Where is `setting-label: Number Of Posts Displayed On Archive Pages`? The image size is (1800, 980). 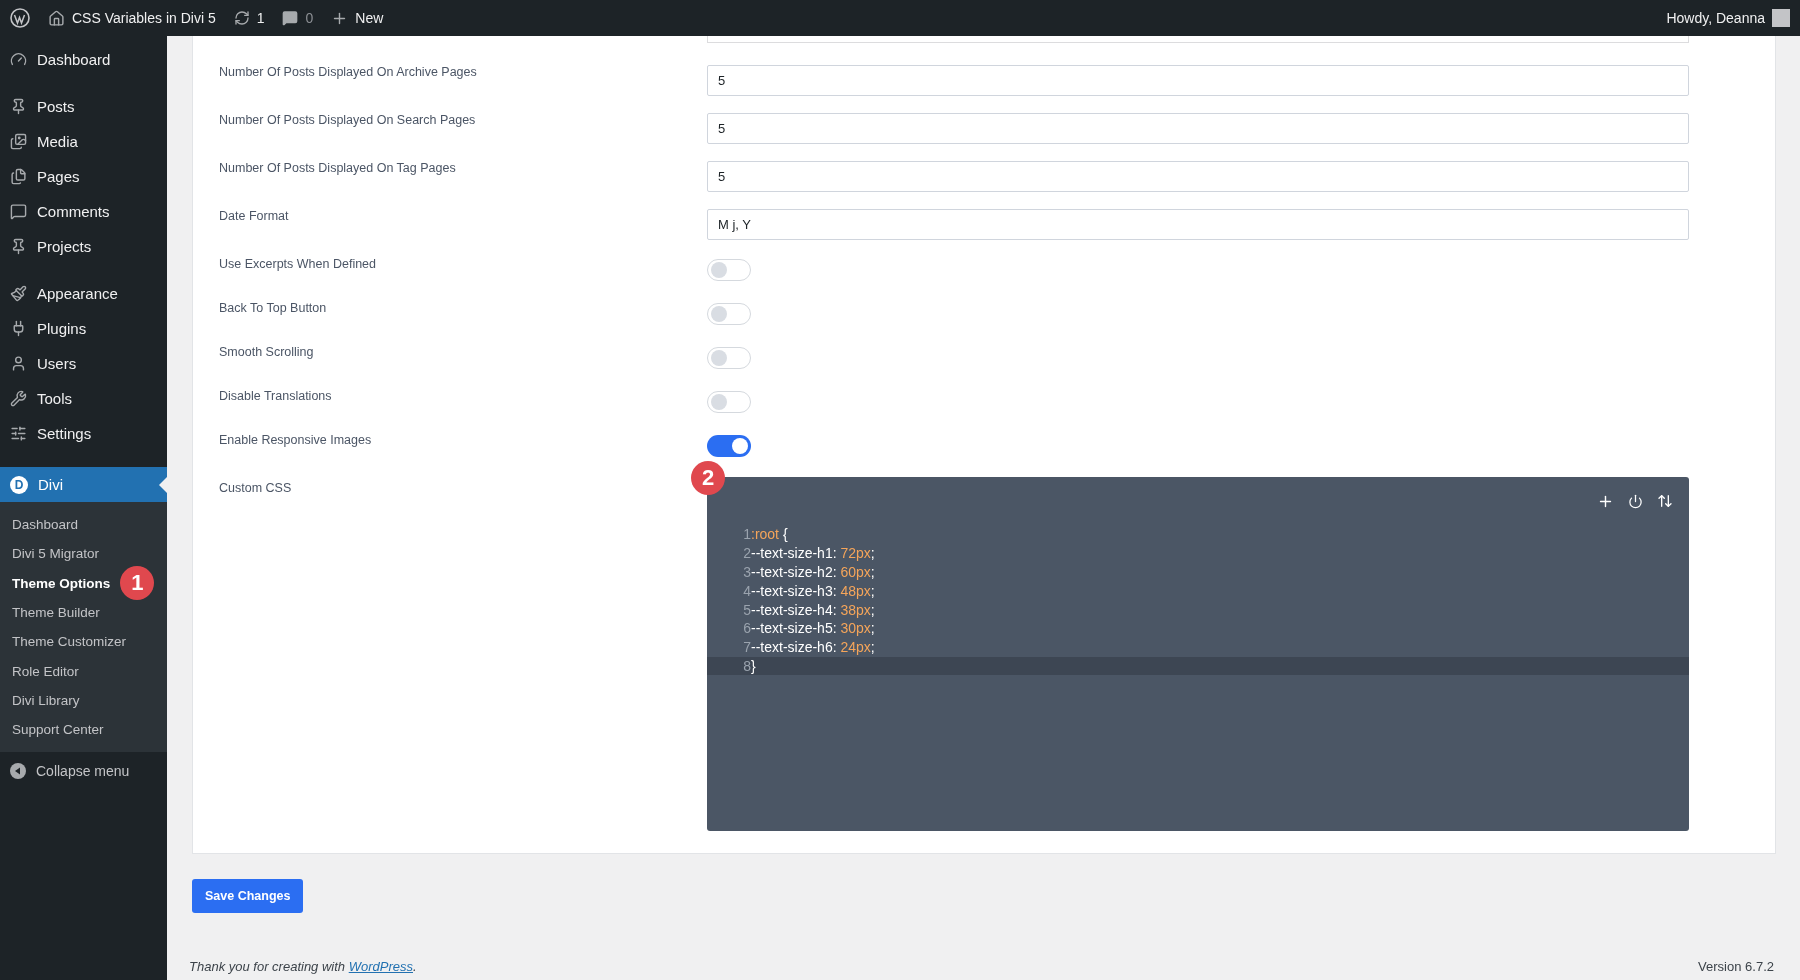 setting-label: Number Of Posts Displayed On Archive Pages is located at coordinates (348, 72).